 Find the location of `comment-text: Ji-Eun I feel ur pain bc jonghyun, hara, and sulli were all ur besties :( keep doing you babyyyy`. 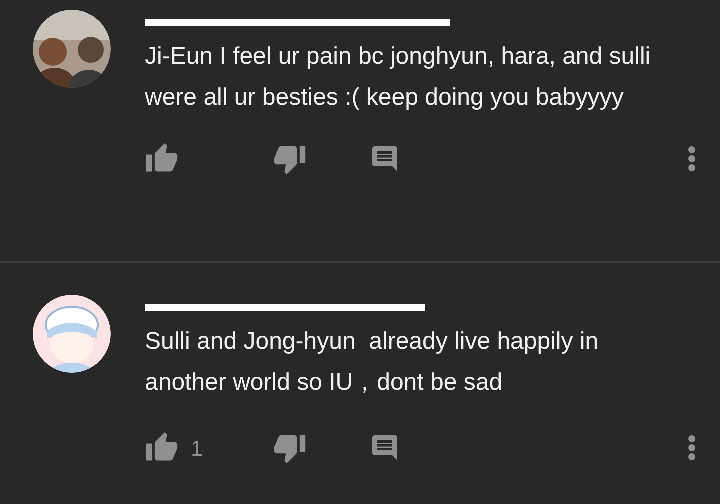

comment-text: Ji-Eun I feel ur pain bc jonghyun, hara, and sulli were all ur besties :( keep doing you babyyyy is located at coordinates (398, 77).